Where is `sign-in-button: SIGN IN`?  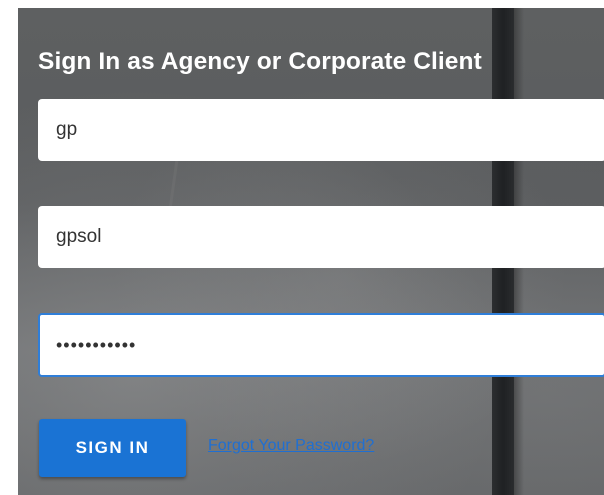 sign-in-button: SIGN IN is located at coordinates (112, 448).